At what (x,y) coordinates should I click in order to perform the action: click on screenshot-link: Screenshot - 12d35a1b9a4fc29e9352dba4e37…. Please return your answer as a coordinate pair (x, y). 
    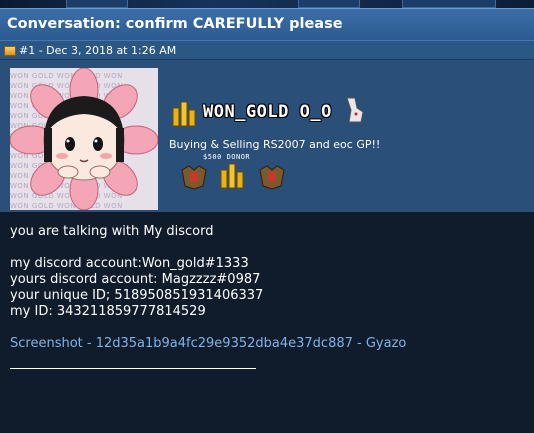
    Looking at the image, I should click on (208, 343).